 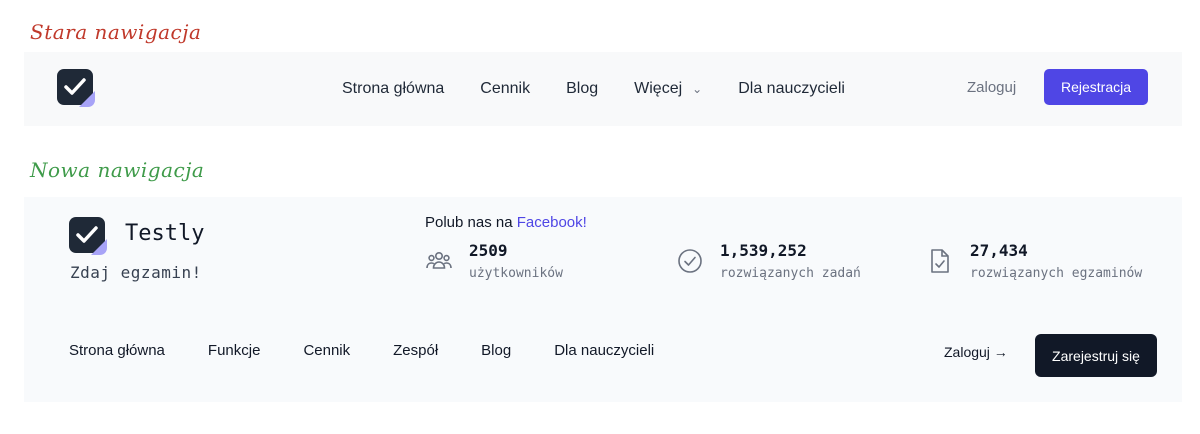 What do you see at coordinates (1096, 87) in the screenshot?
I see `register-button: Rejestracja` at bounding box center [1096, 87].